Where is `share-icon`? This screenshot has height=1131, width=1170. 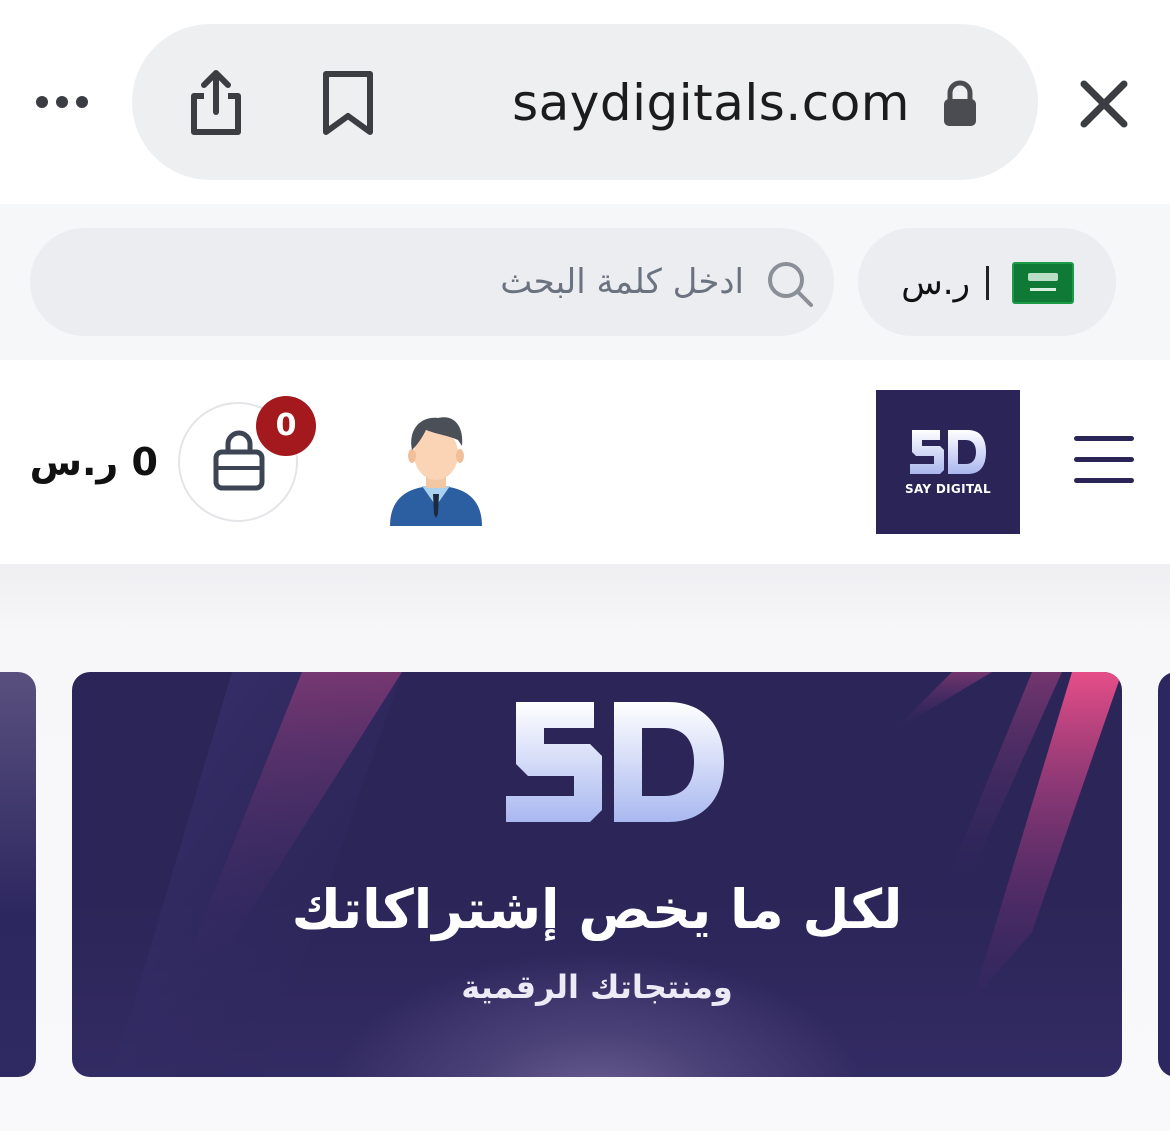 share-icon is located at coordinates (216, 104).